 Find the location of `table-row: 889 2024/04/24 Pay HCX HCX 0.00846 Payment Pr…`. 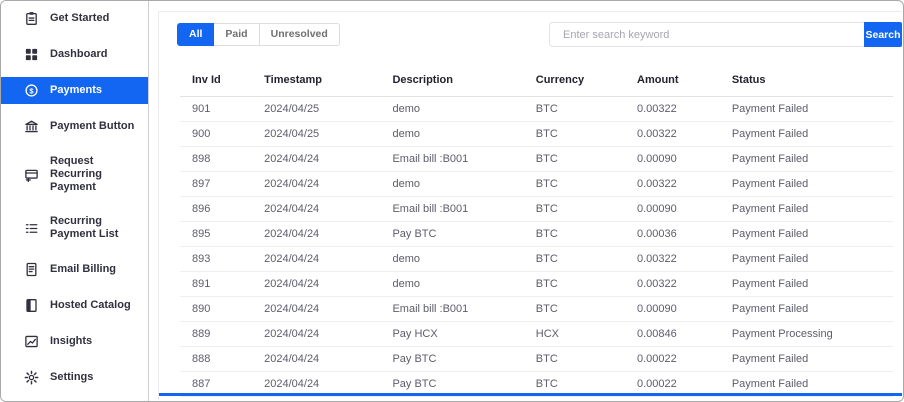

table-row: 889 2024/04/24 Pay HCX HCX 0.00846 Payment Pr… is located at coordinates (536, 334).